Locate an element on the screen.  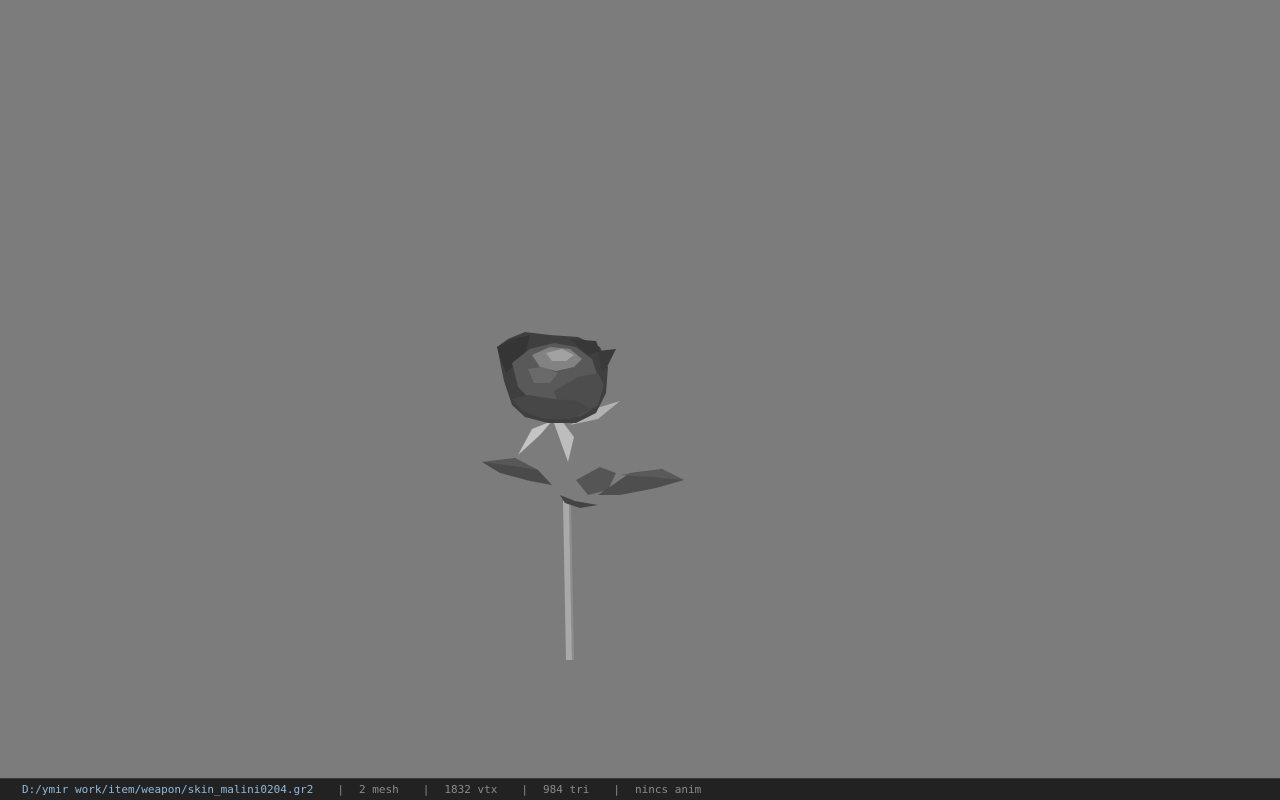
triangle-count-label: 984 tri is located at coordinates (566, 789).